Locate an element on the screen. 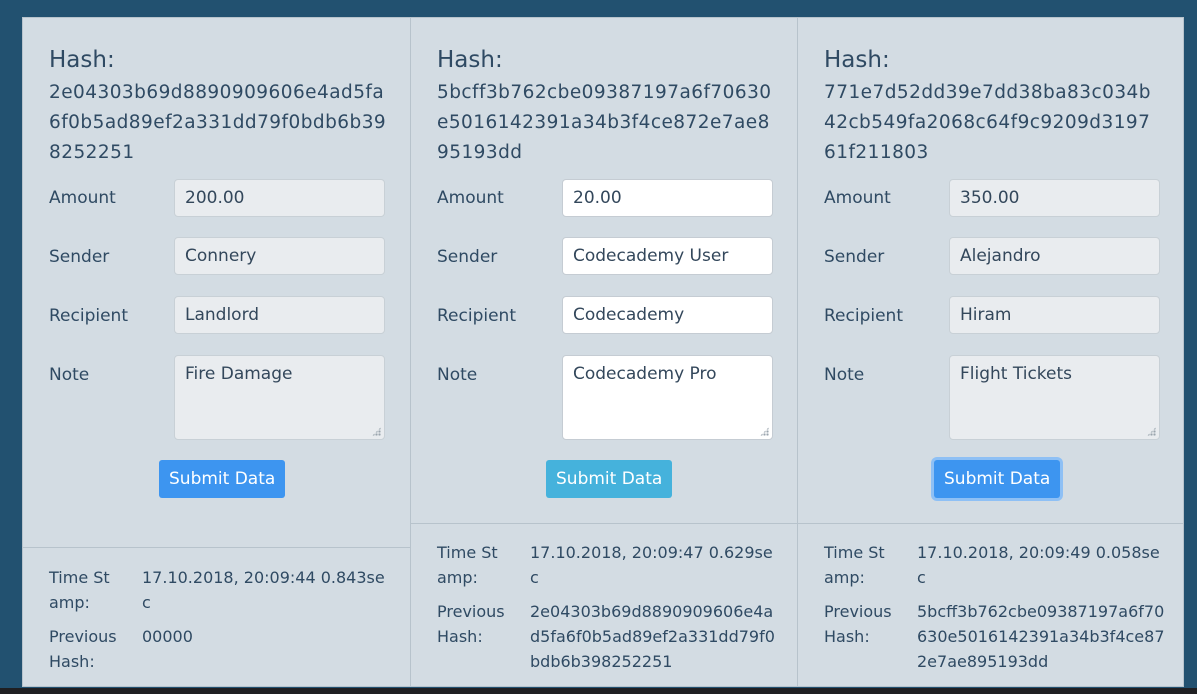 The image size is (1197, 694). timestamp-value: 17.10.2018, 20:09:49 0.058sec is located at coordinates (1038, 565).